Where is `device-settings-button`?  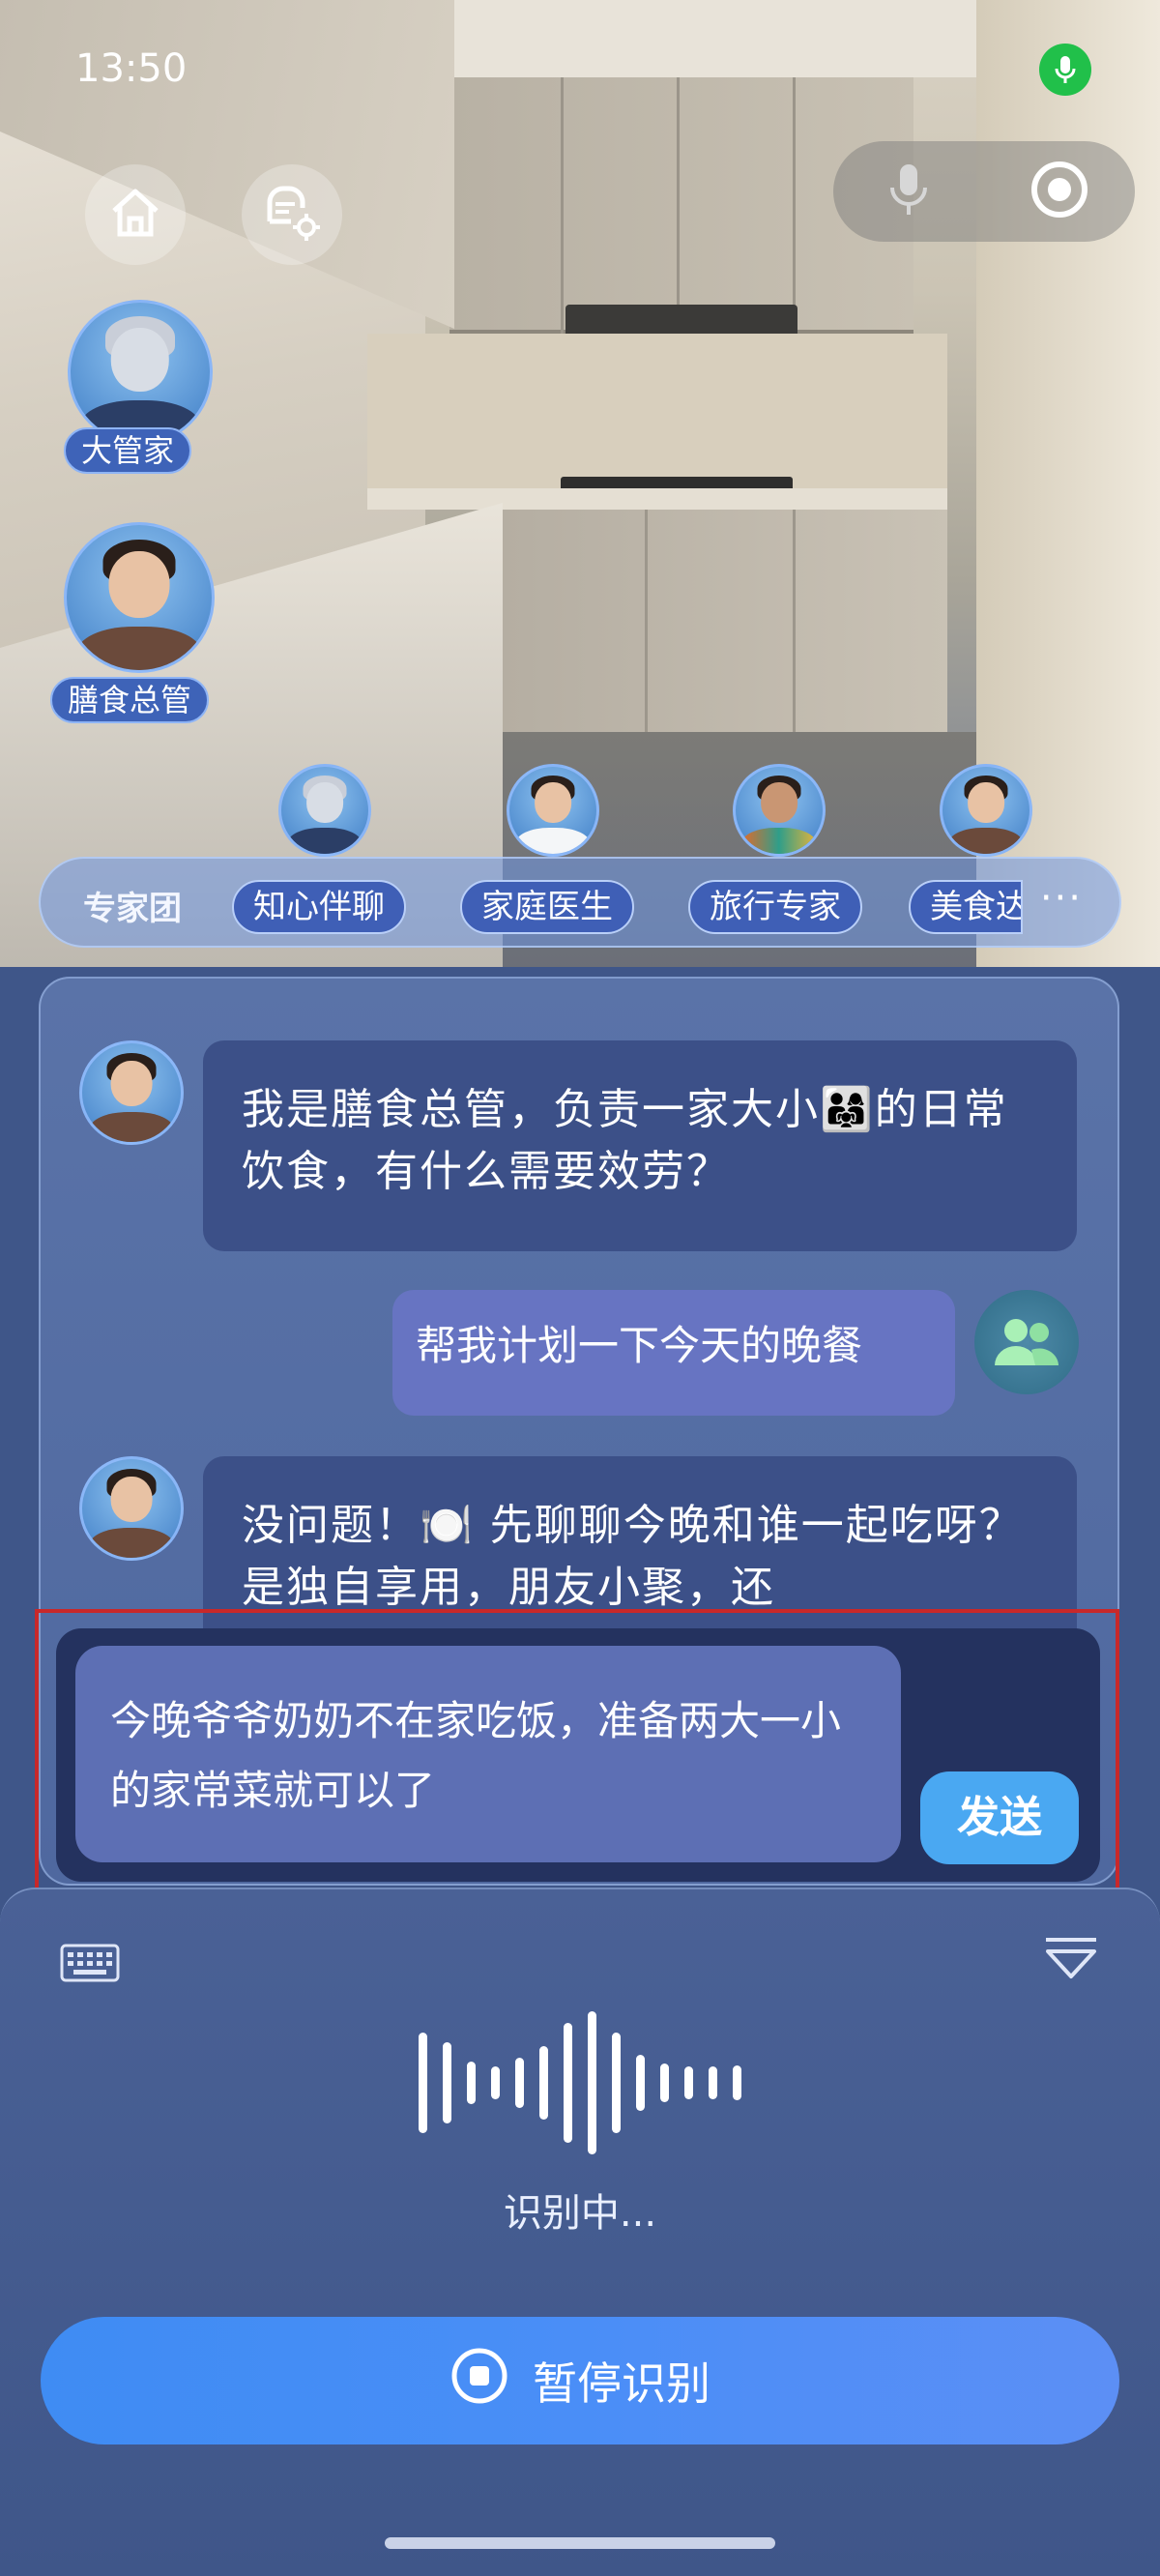 device-settings-button is located at coordinates (292, 214).